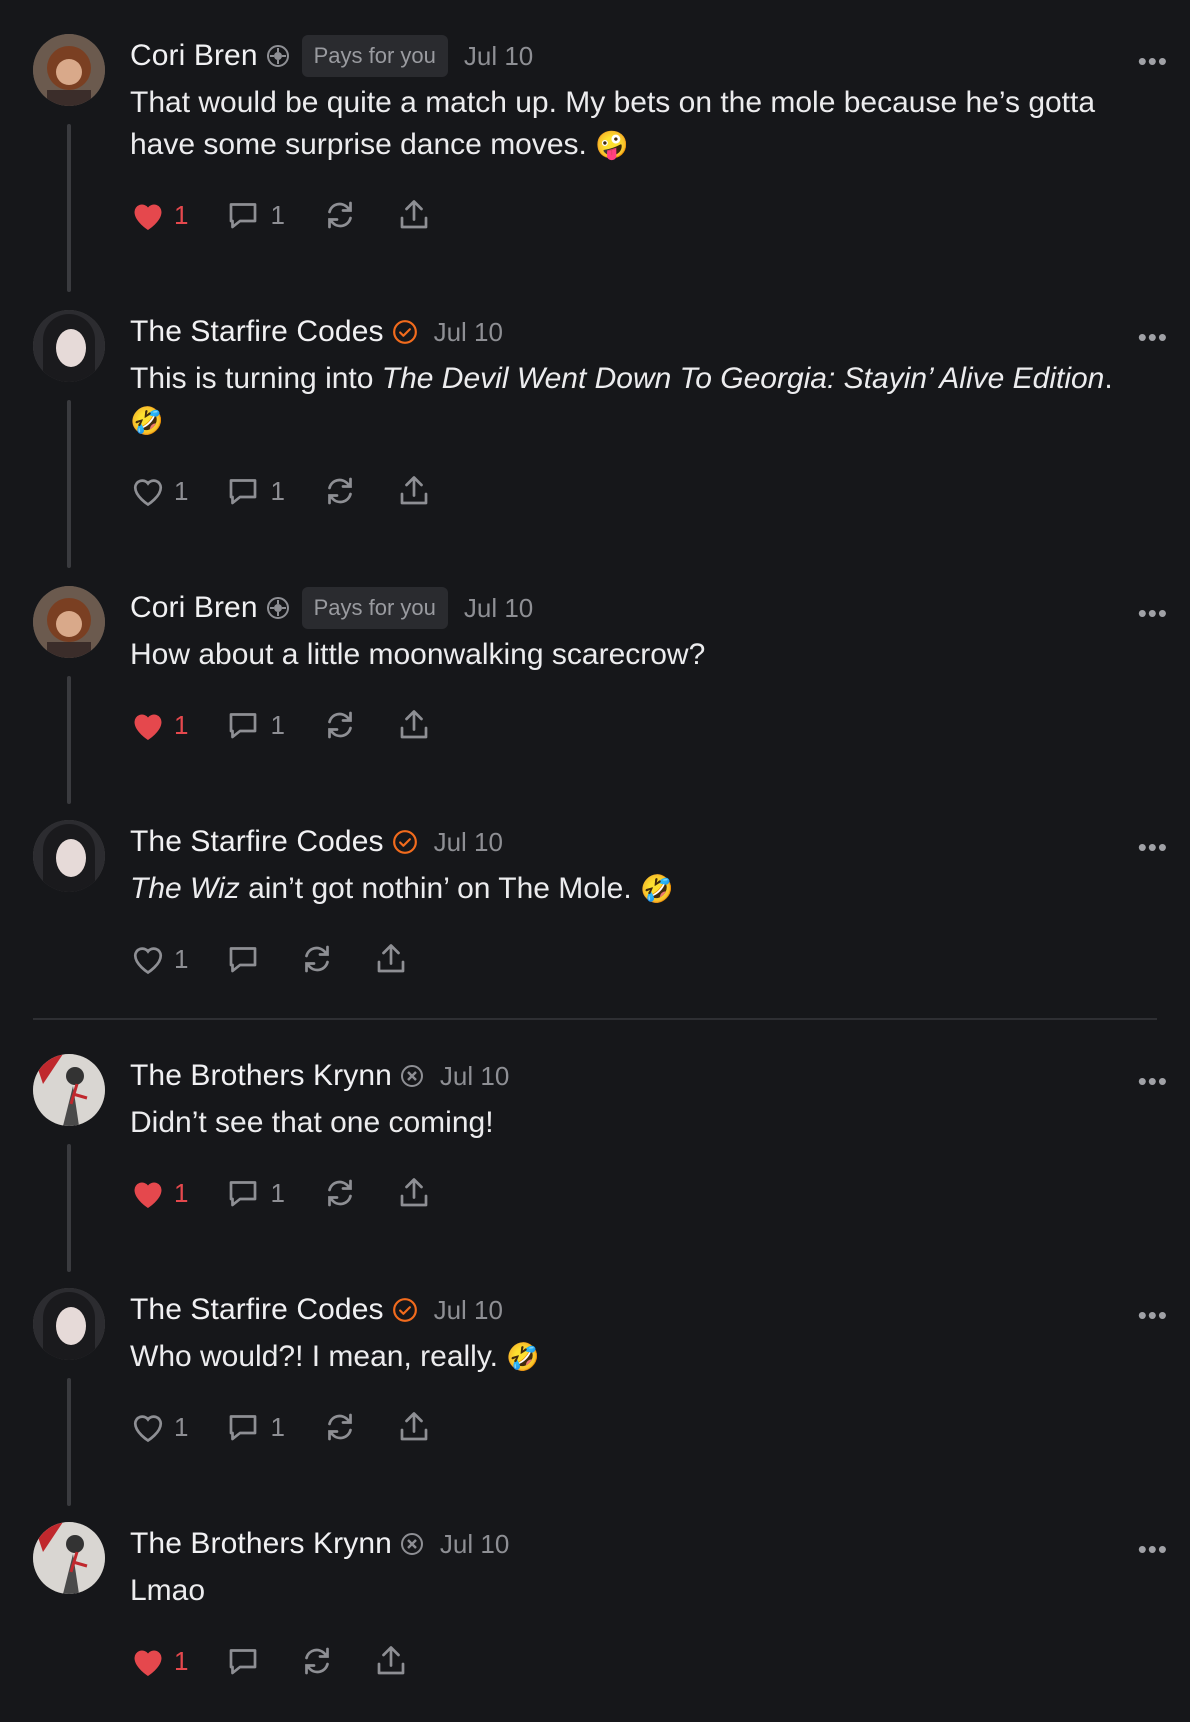  What do you see at coordinates (335, 1356) in the screenshot?
I see `comment-text: Who would?! I mean, really. 🤣` at bounding box center [335, 1356].